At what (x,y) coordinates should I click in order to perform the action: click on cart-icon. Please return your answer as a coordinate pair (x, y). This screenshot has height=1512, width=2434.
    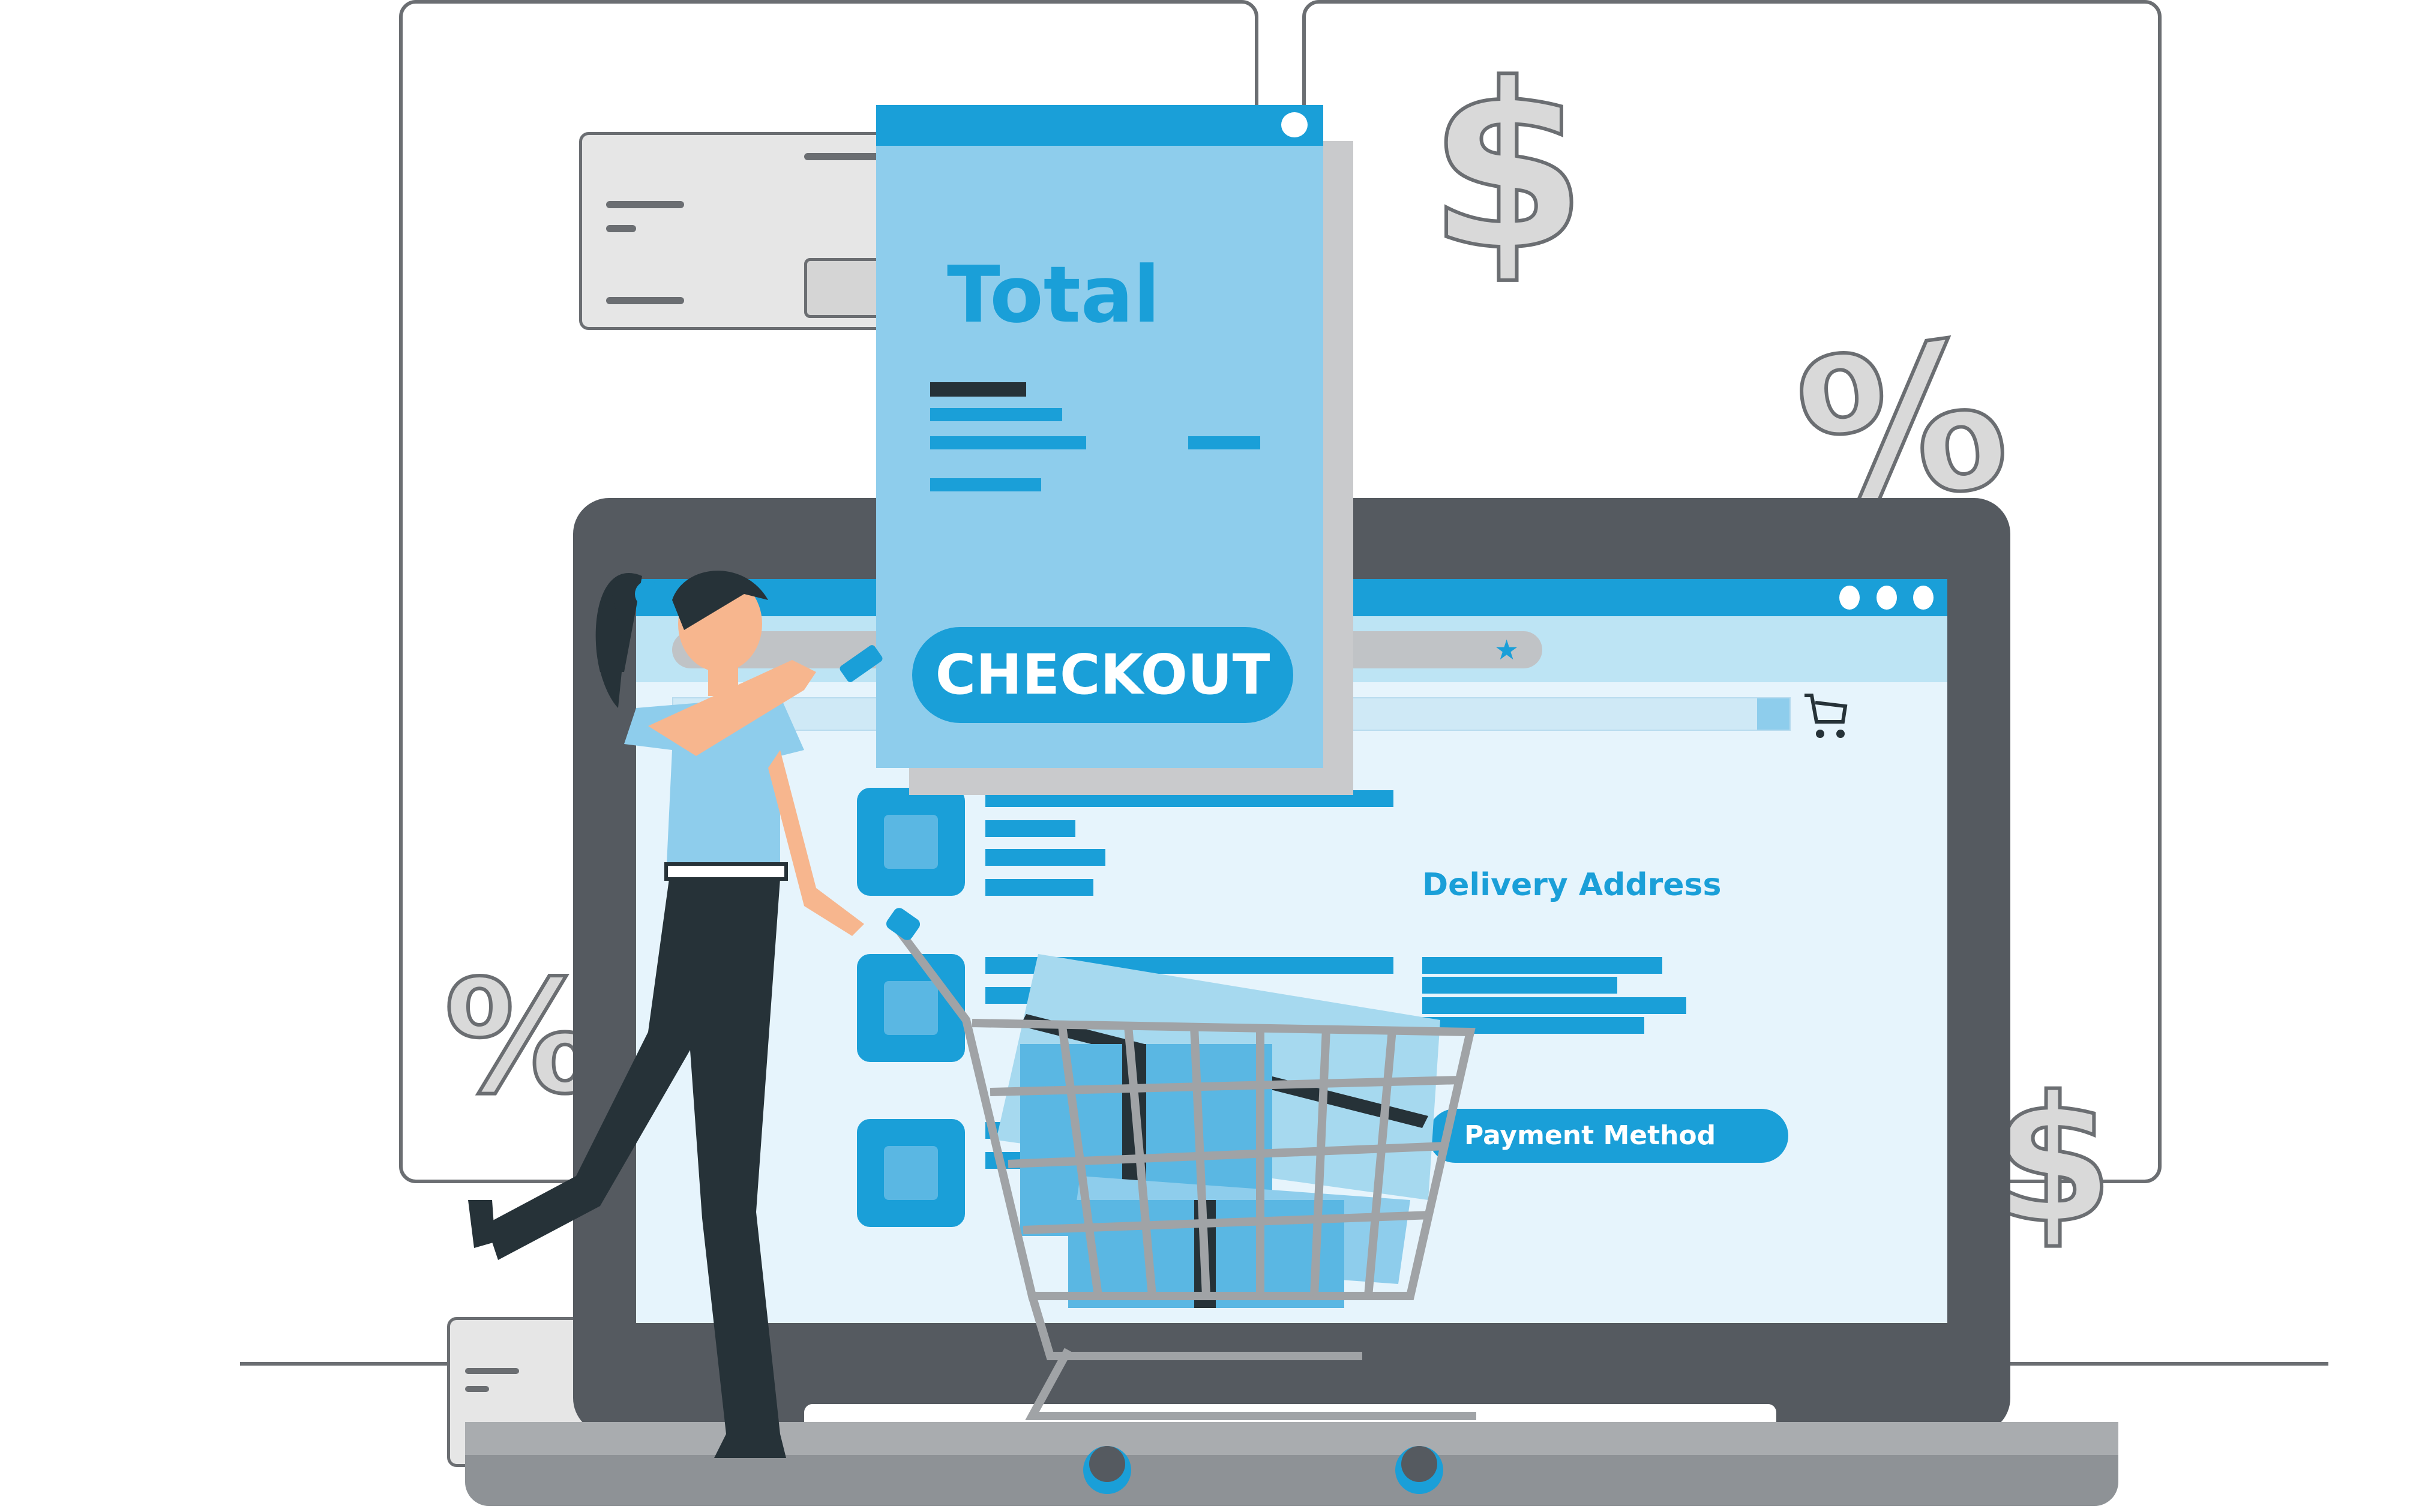
    Looking at the image, I should click on (1830, 717).